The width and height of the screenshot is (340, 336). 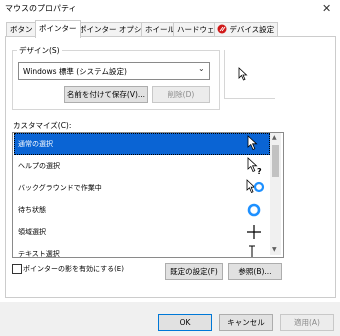 I want to click on tab-pointers: ポインター, so click(x=58, y=29).